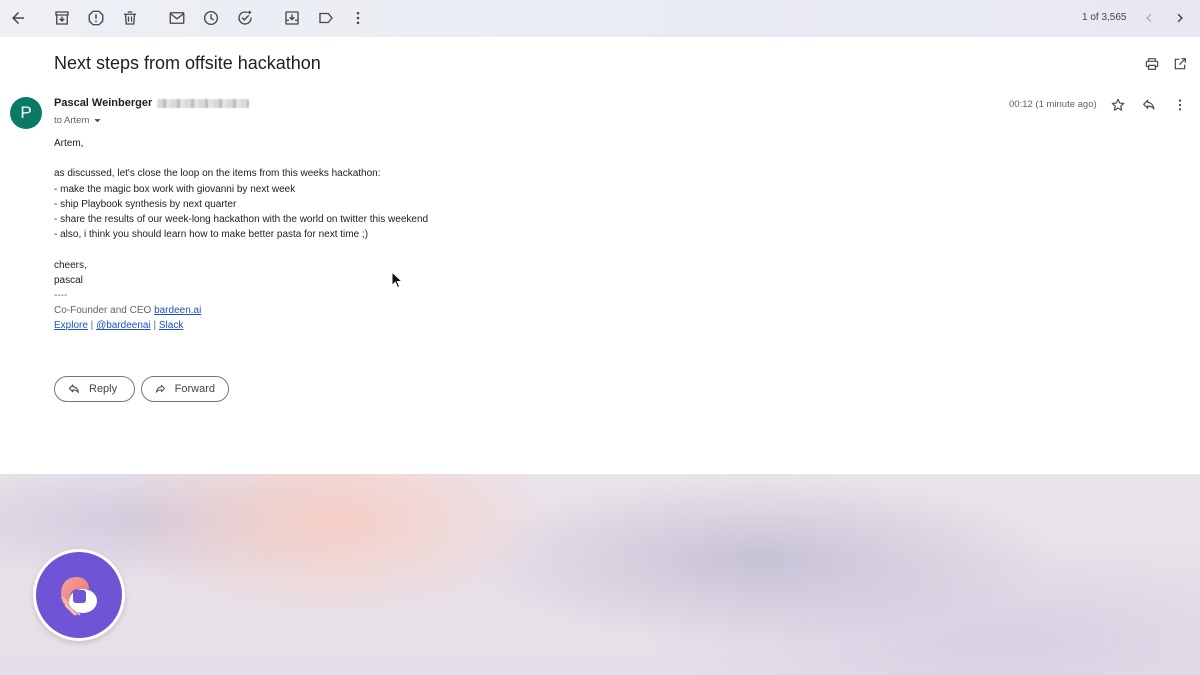  Describe the element at coordinates (194, 389) in the screenshot. I see `forward-label: Forward` at that location.